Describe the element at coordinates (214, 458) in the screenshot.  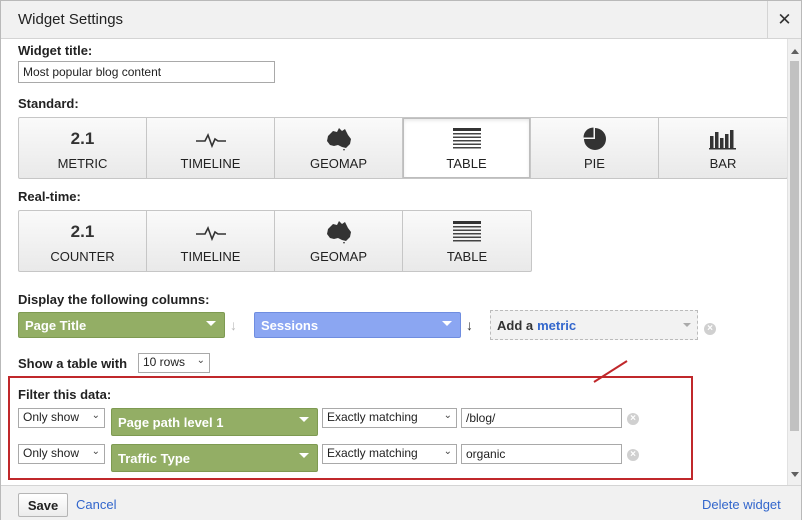
I see `filter-dimension-dropdown: Traffic Type` at that location.